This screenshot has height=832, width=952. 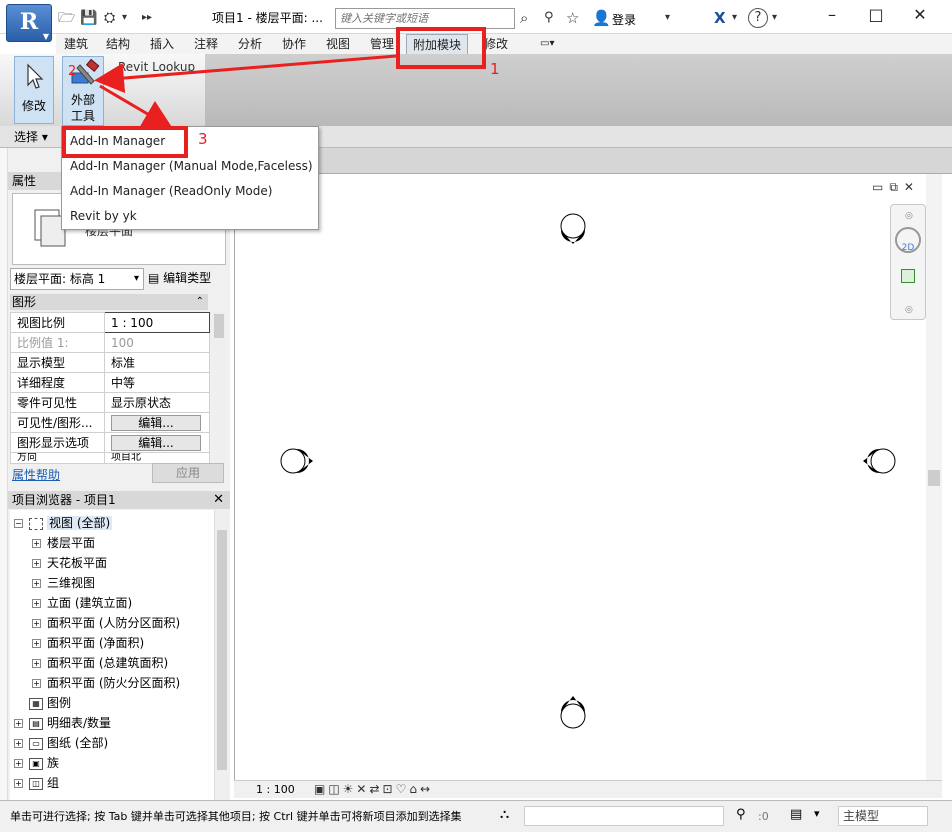 I want to click on apply-button: 应用, so click(x=188, y=473).